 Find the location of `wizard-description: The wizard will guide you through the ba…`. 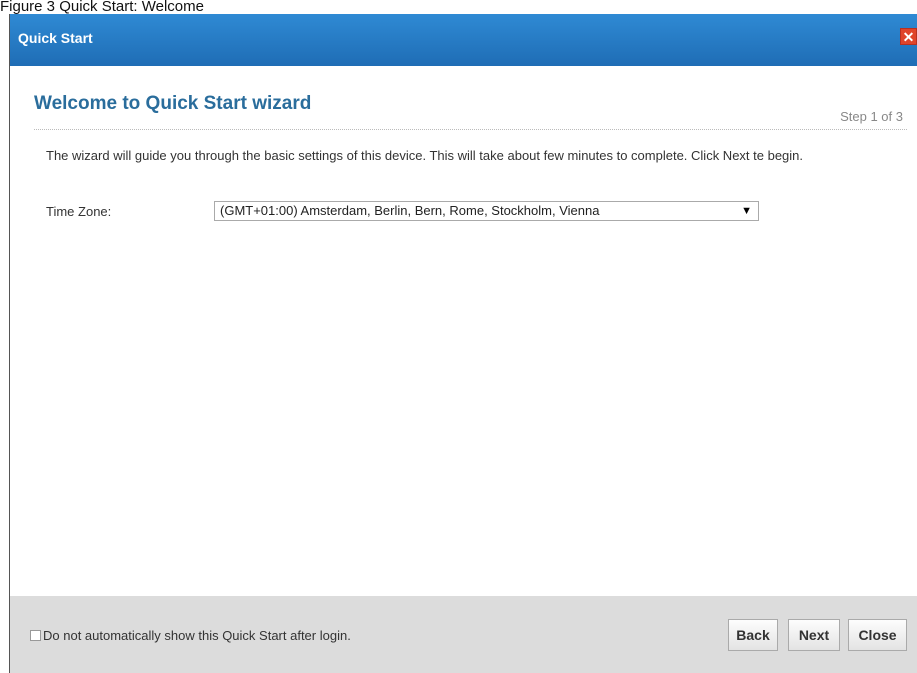

wizard-description: The wizard will guide you through the ba… is located at coordinates (425, 155).